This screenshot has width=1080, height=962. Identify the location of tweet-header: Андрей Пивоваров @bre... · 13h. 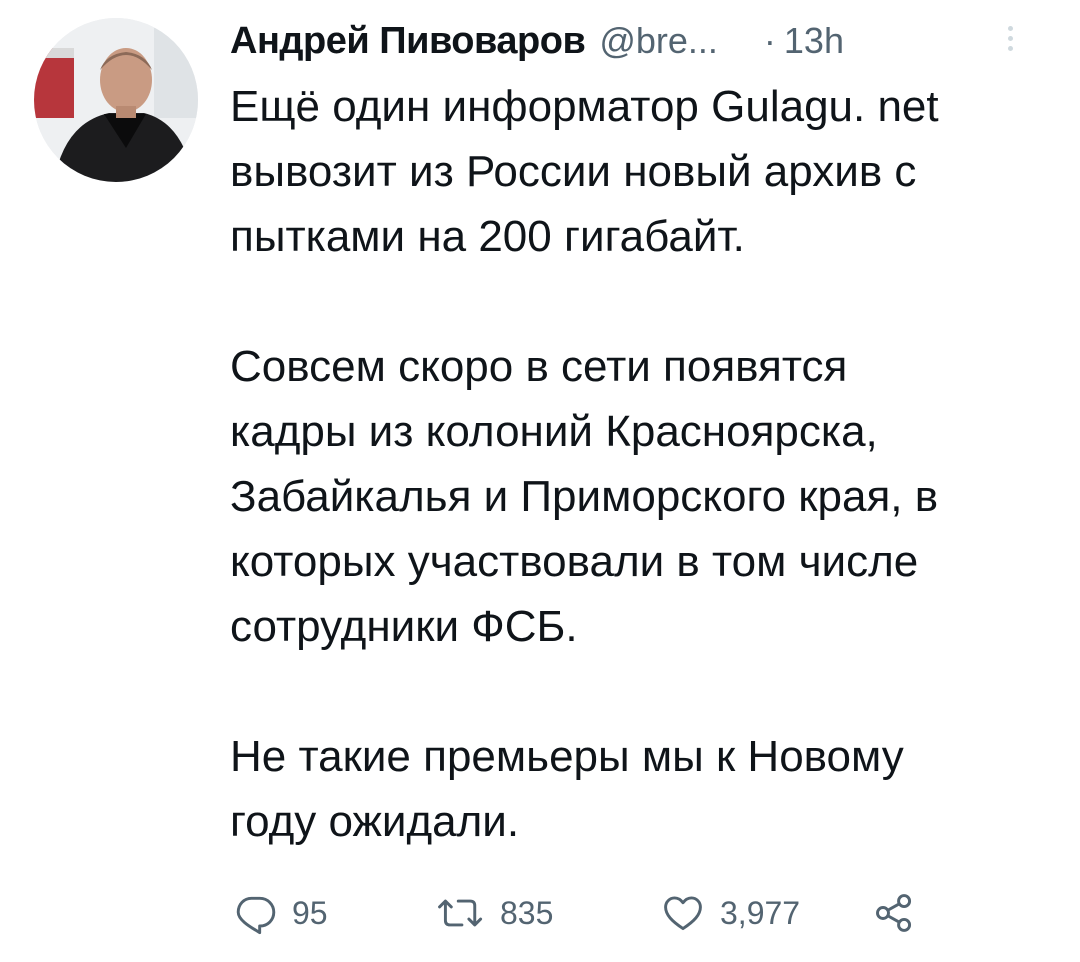
(640, 41).